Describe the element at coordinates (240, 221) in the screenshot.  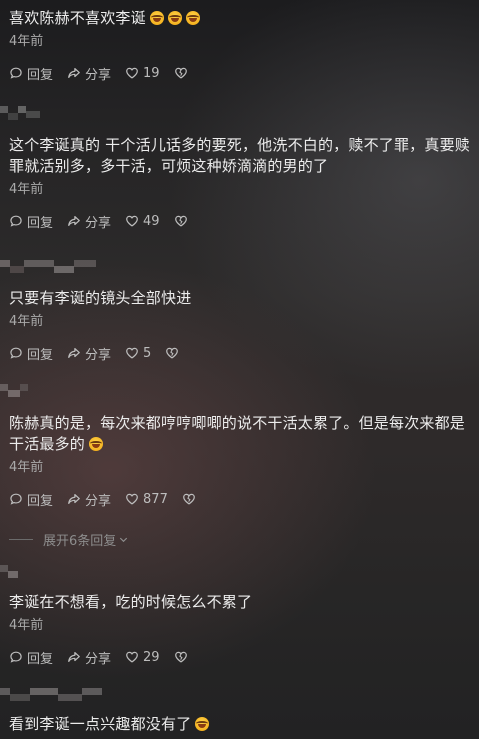
I see `comment-actions: 回复 分享 49` at that location.